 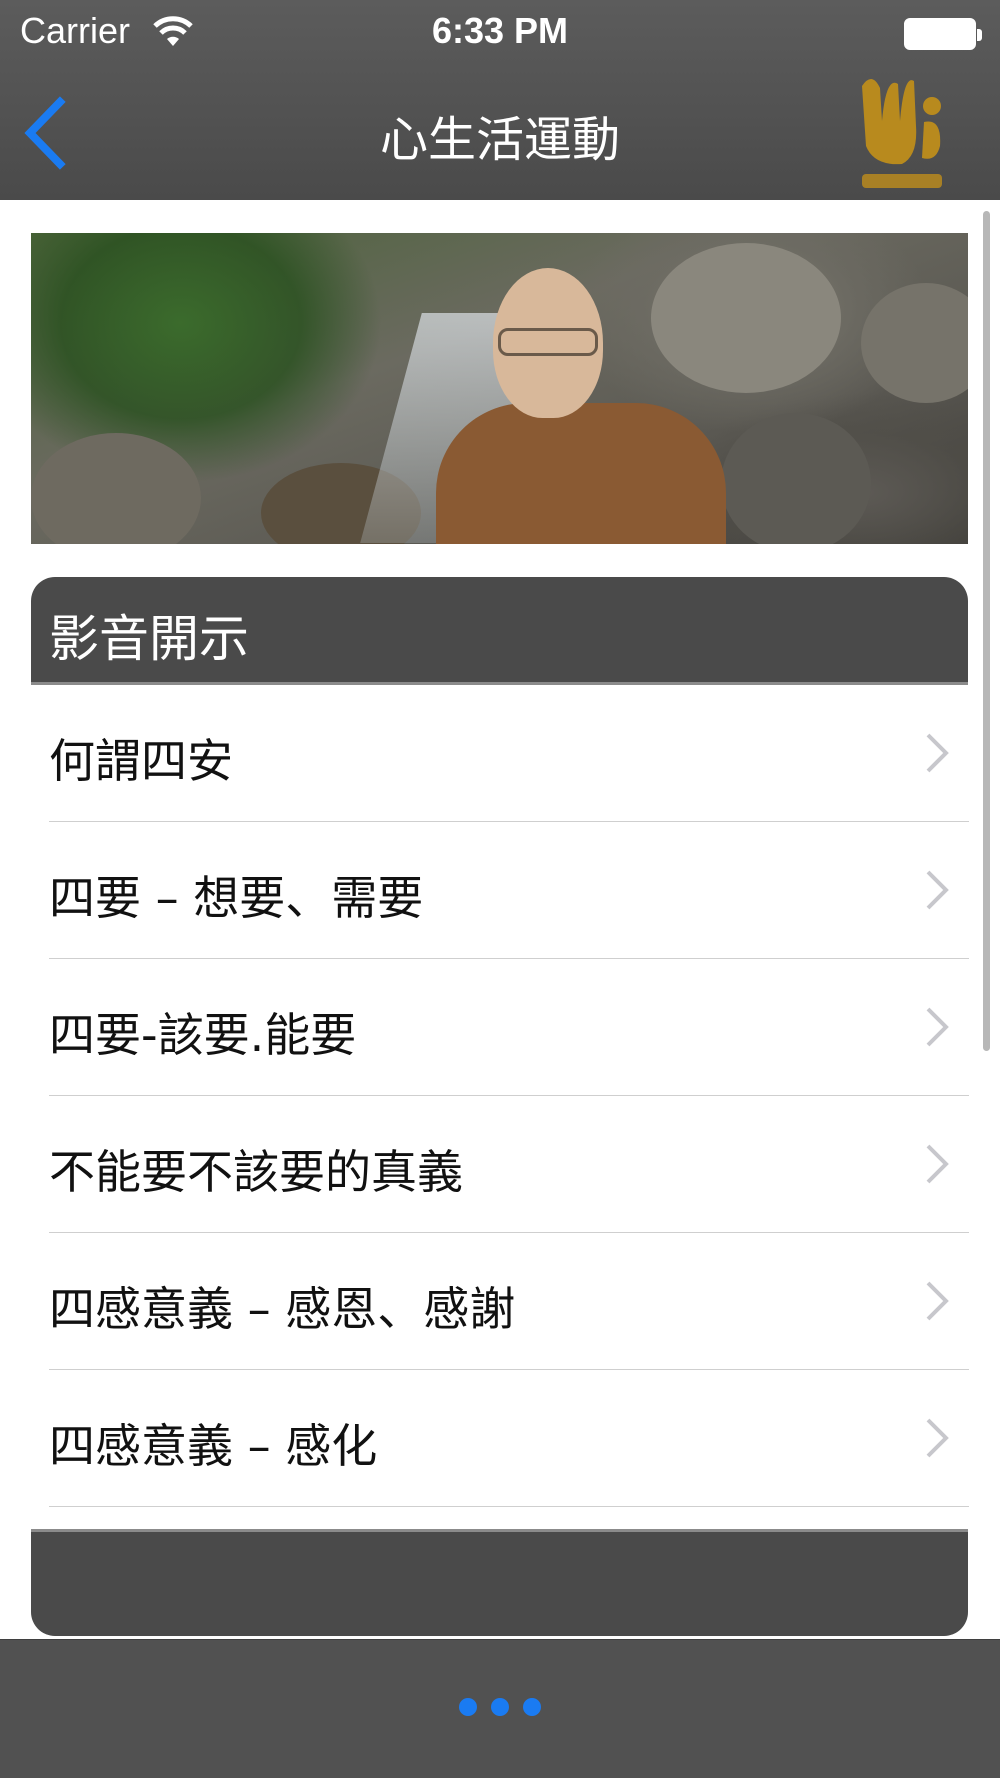 I want to click on list-item: 四要 – 想要、需要, so click(x=500, y=890).